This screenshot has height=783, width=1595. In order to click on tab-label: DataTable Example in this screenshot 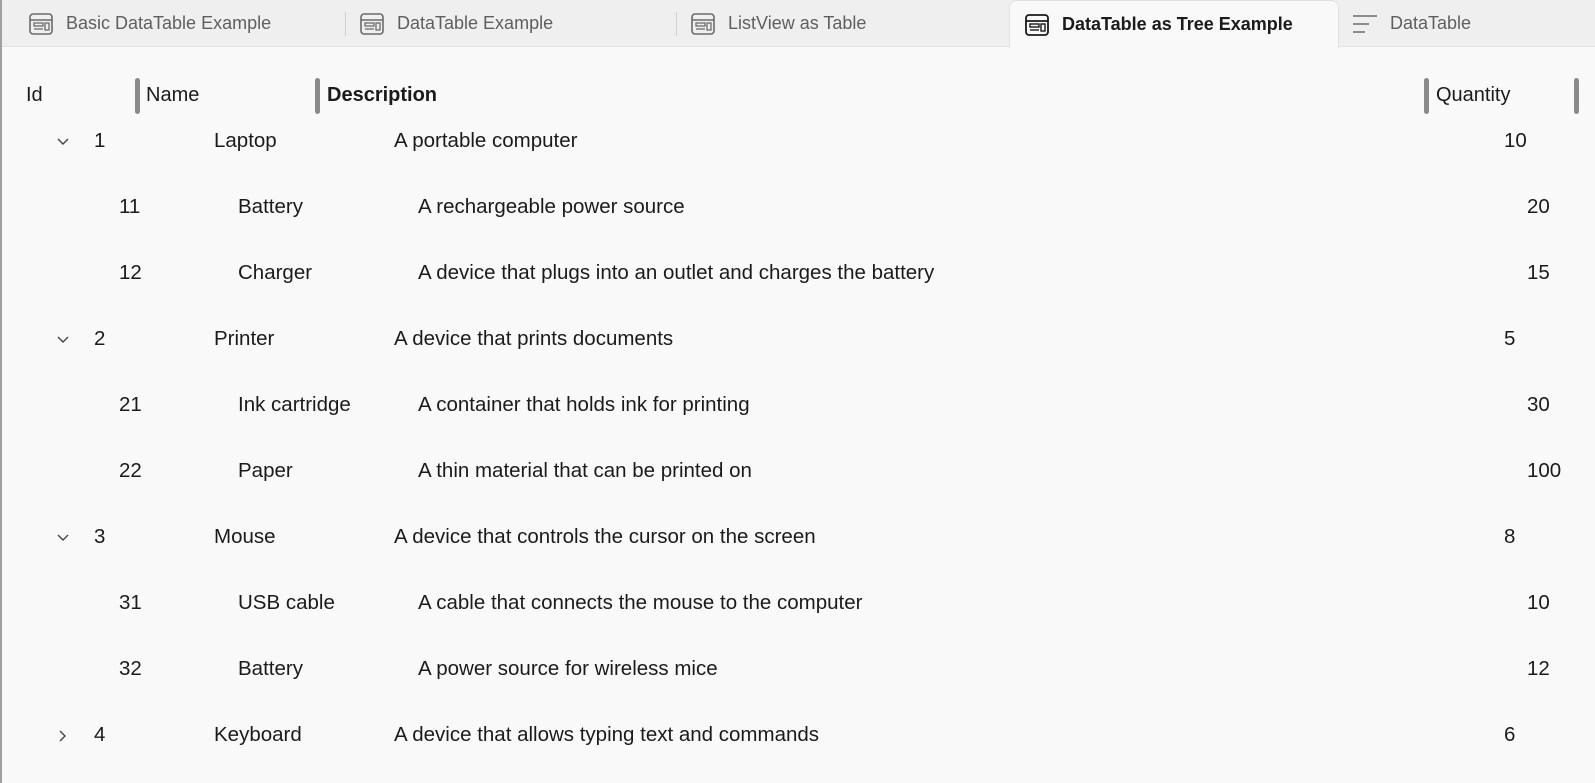, I will do `click(475, 23)`.